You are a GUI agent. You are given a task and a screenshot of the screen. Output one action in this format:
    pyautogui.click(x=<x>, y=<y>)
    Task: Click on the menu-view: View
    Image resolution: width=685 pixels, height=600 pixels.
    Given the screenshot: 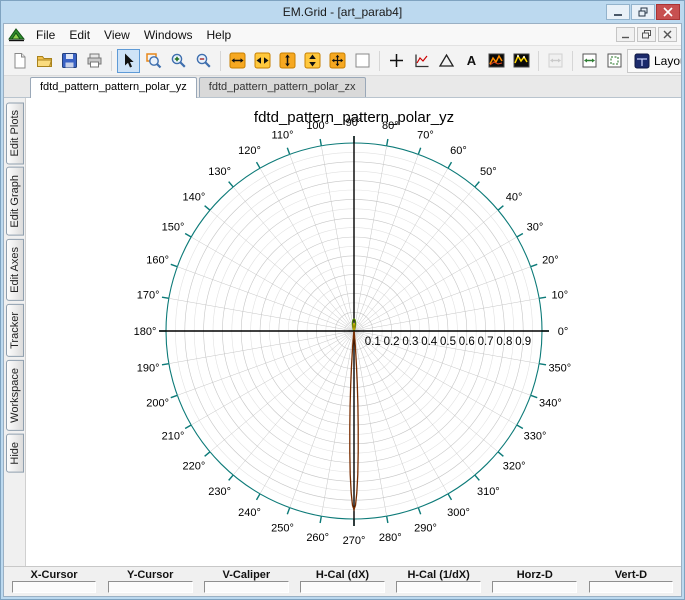 What is the action you would take?
    pyautogui.click(x=117, y=35)
    